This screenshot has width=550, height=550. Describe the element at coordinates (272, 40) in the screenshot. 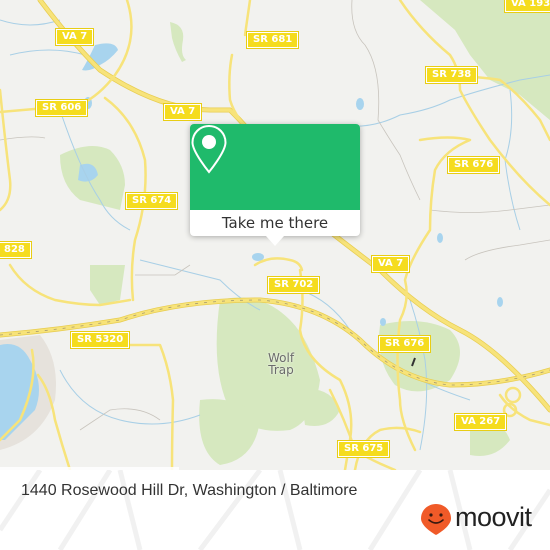

I see `route-shield: SR 681` at that location.